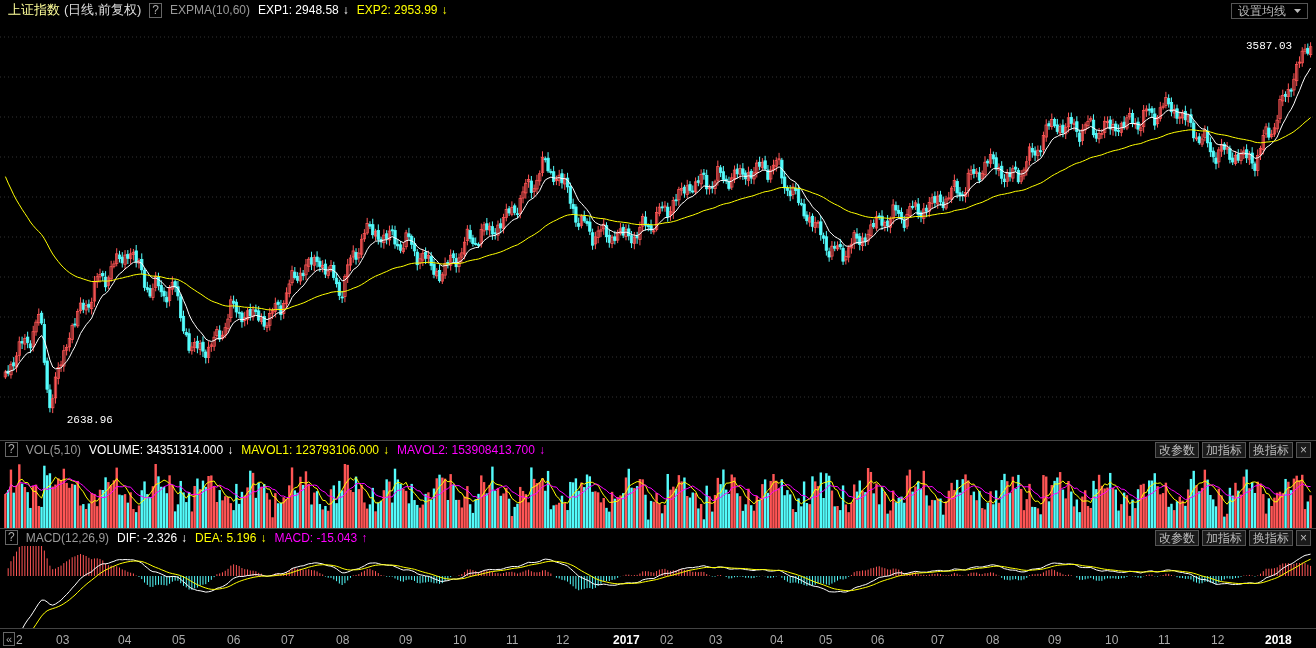  I want to click on indicator-reading: EXP2: 2953.99, so click(397, 10).